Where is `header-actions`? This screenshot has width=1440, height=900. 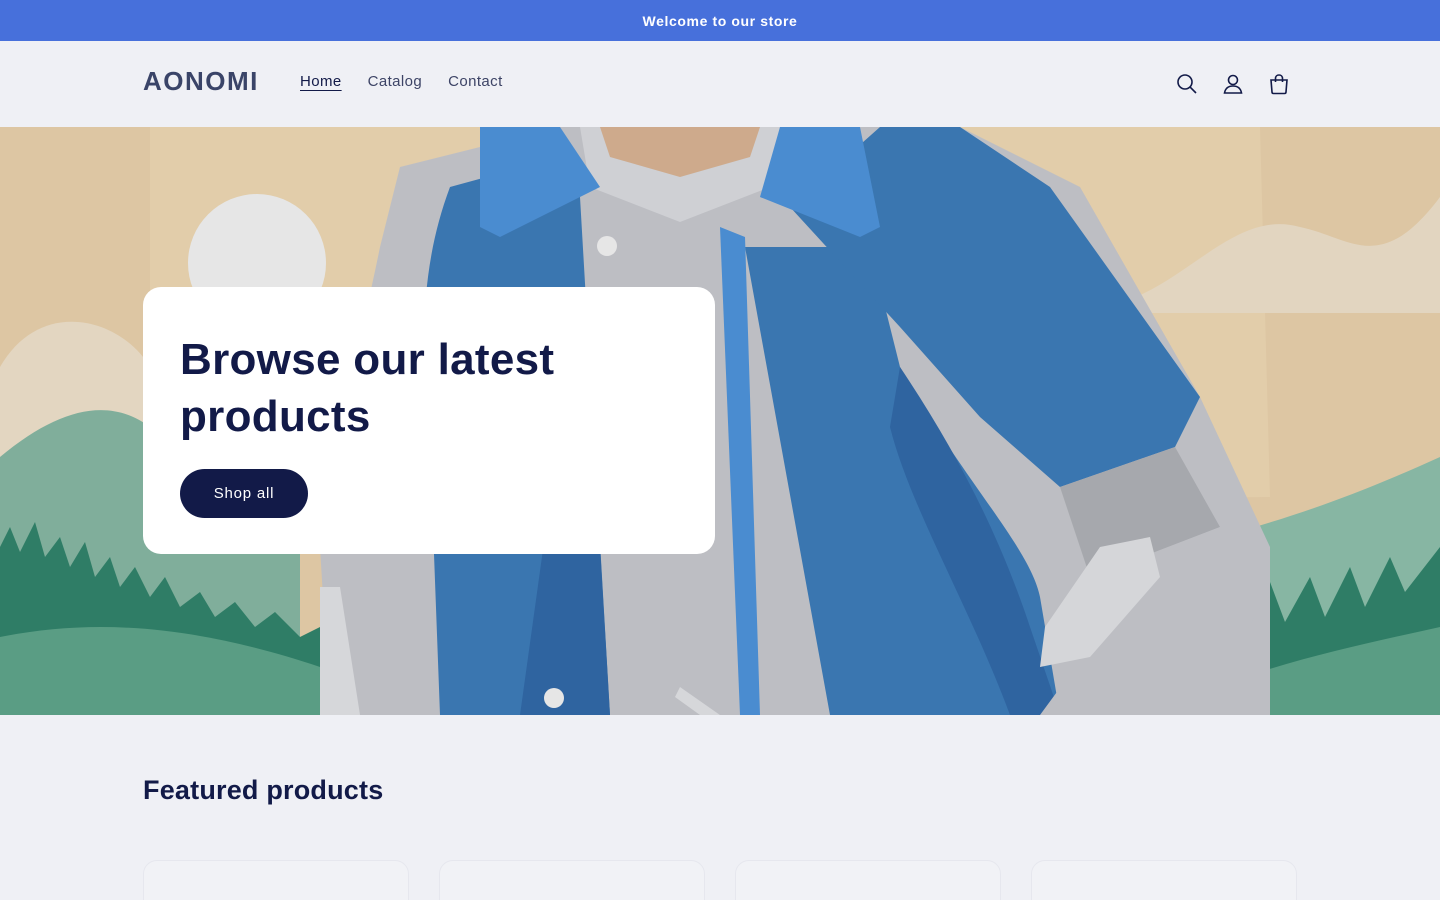
header-actions is located at coordinates (1233, 84).